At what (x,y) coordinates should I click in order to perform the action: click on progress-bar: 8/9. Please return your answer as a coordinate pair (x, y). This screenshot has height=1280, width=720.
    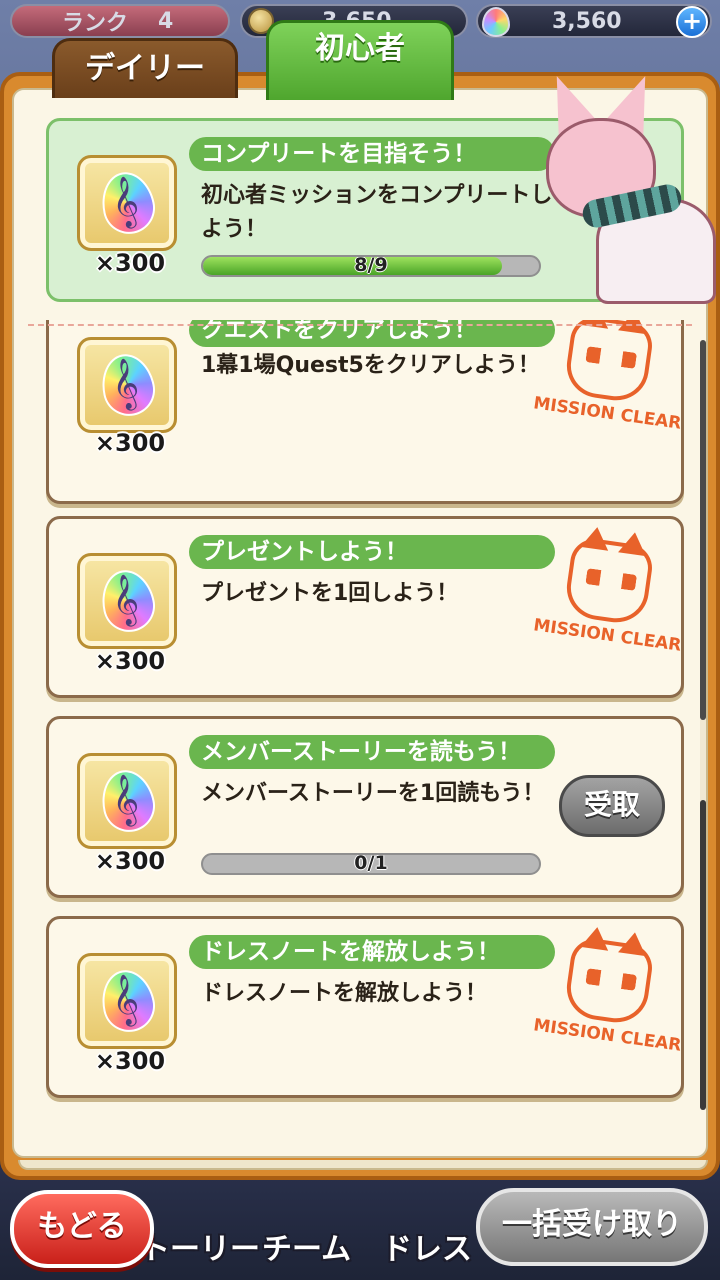
    Looking at the image, I should click on (371, 266).